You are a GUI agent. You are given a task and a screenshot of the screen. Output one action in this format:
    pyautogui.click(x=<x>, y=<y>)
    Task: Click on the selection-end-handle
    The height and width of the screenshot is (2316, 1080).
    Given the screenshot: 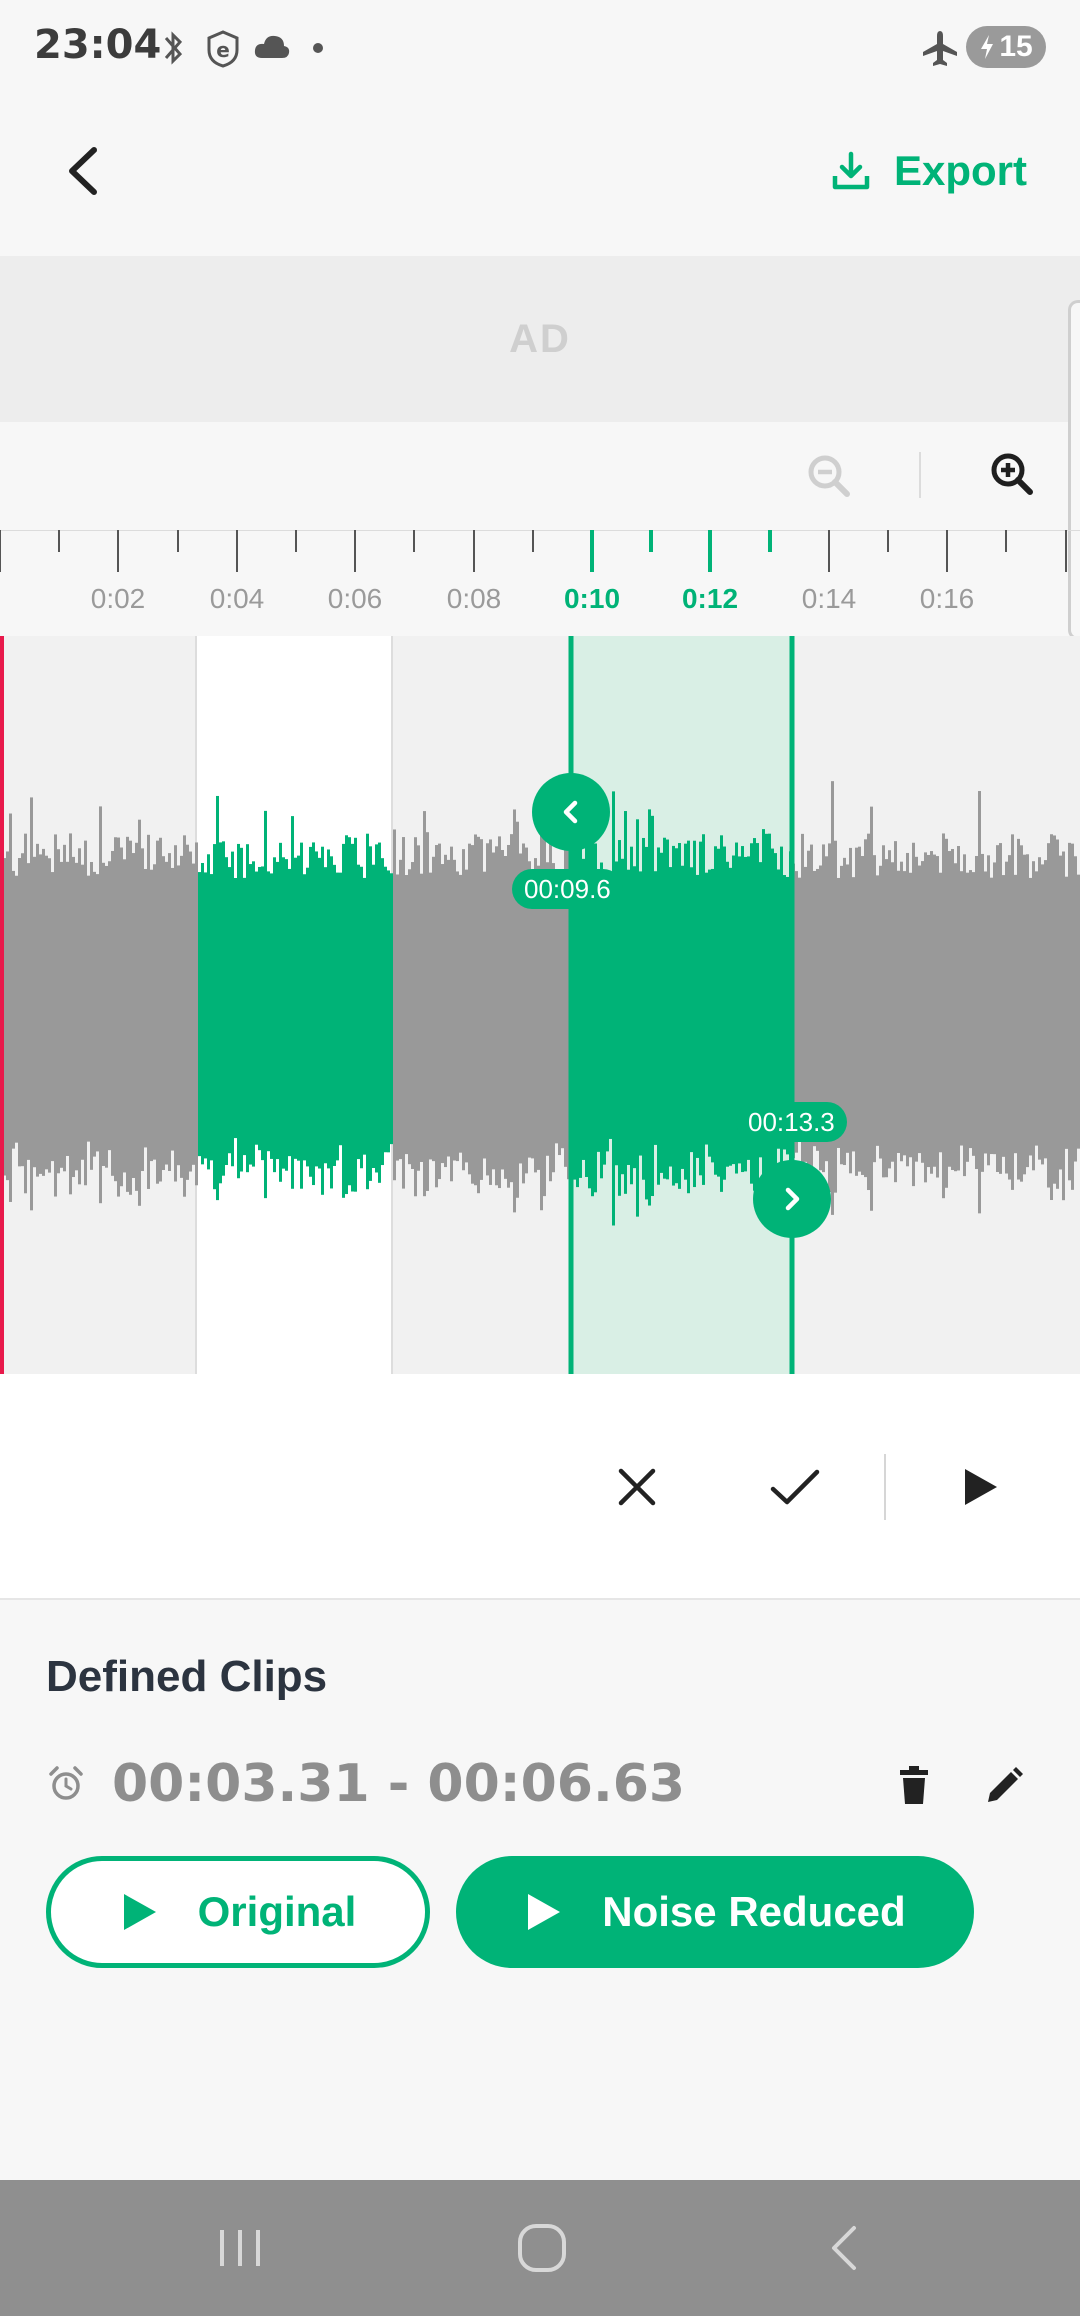 What is the action you would take?
    pyautogui.click(x=792, y=1199)
    